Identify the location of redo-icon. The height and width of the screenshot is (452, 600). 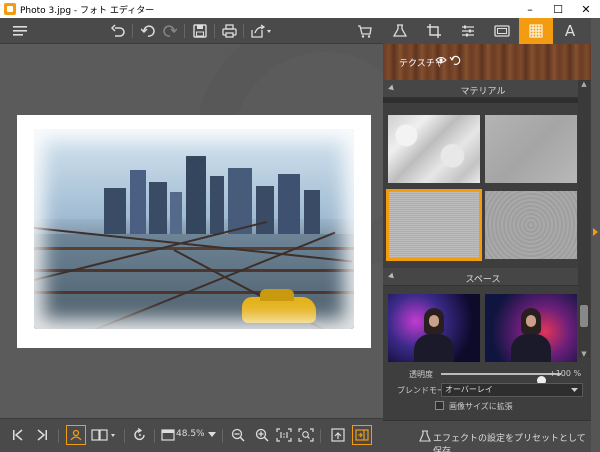
(170, 31).